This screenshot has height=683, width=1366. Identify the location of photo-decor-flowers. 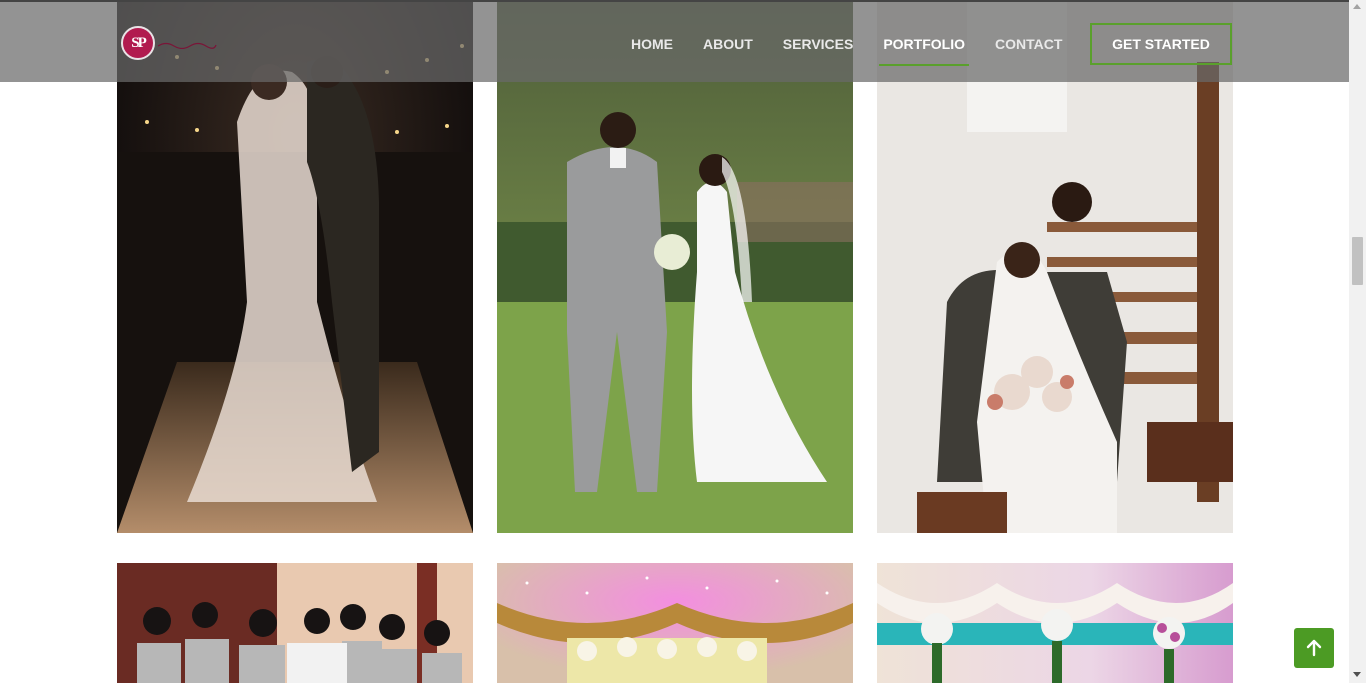
(1055, 623).